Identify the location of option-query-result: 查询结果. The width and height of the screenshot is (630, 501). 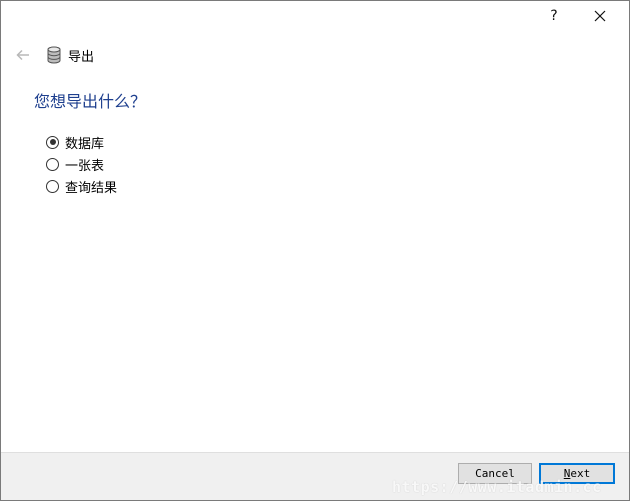
(81, 186).